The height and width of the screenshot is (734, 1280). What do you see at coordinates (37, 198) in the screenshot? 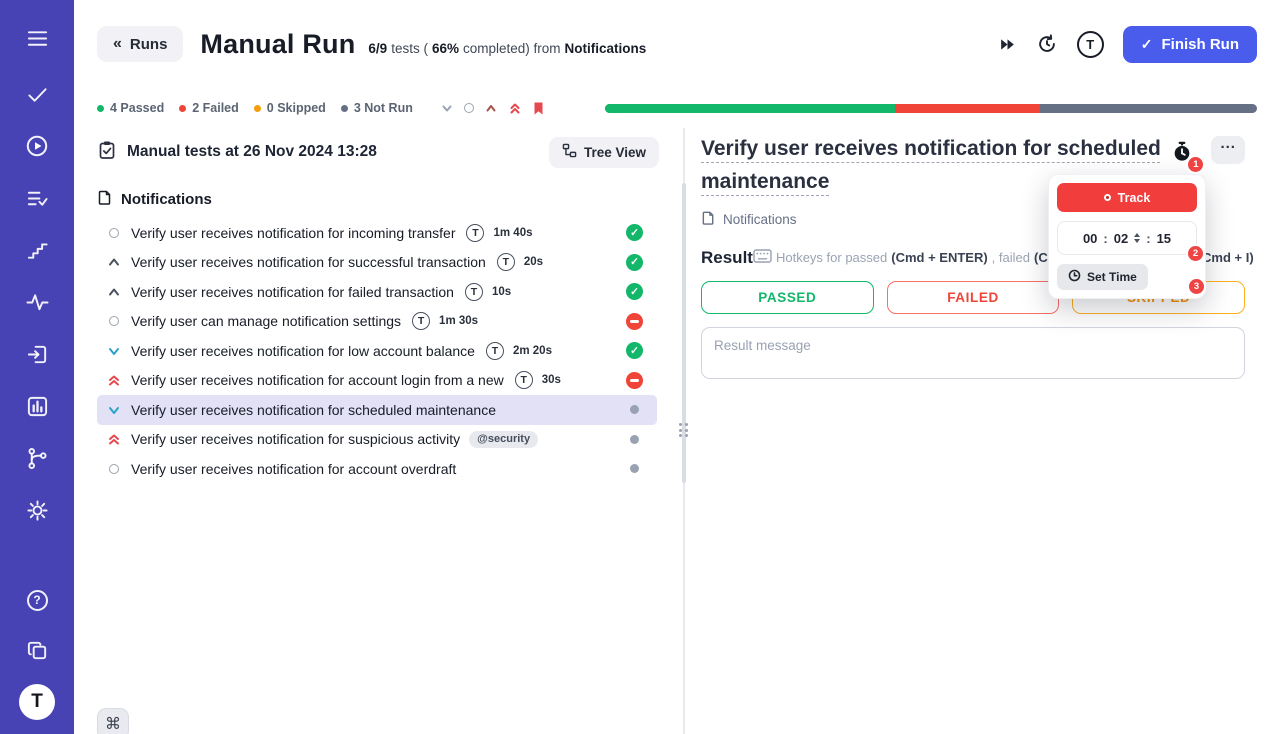
I see `checklist-icon` at bounding box center [37, 198].